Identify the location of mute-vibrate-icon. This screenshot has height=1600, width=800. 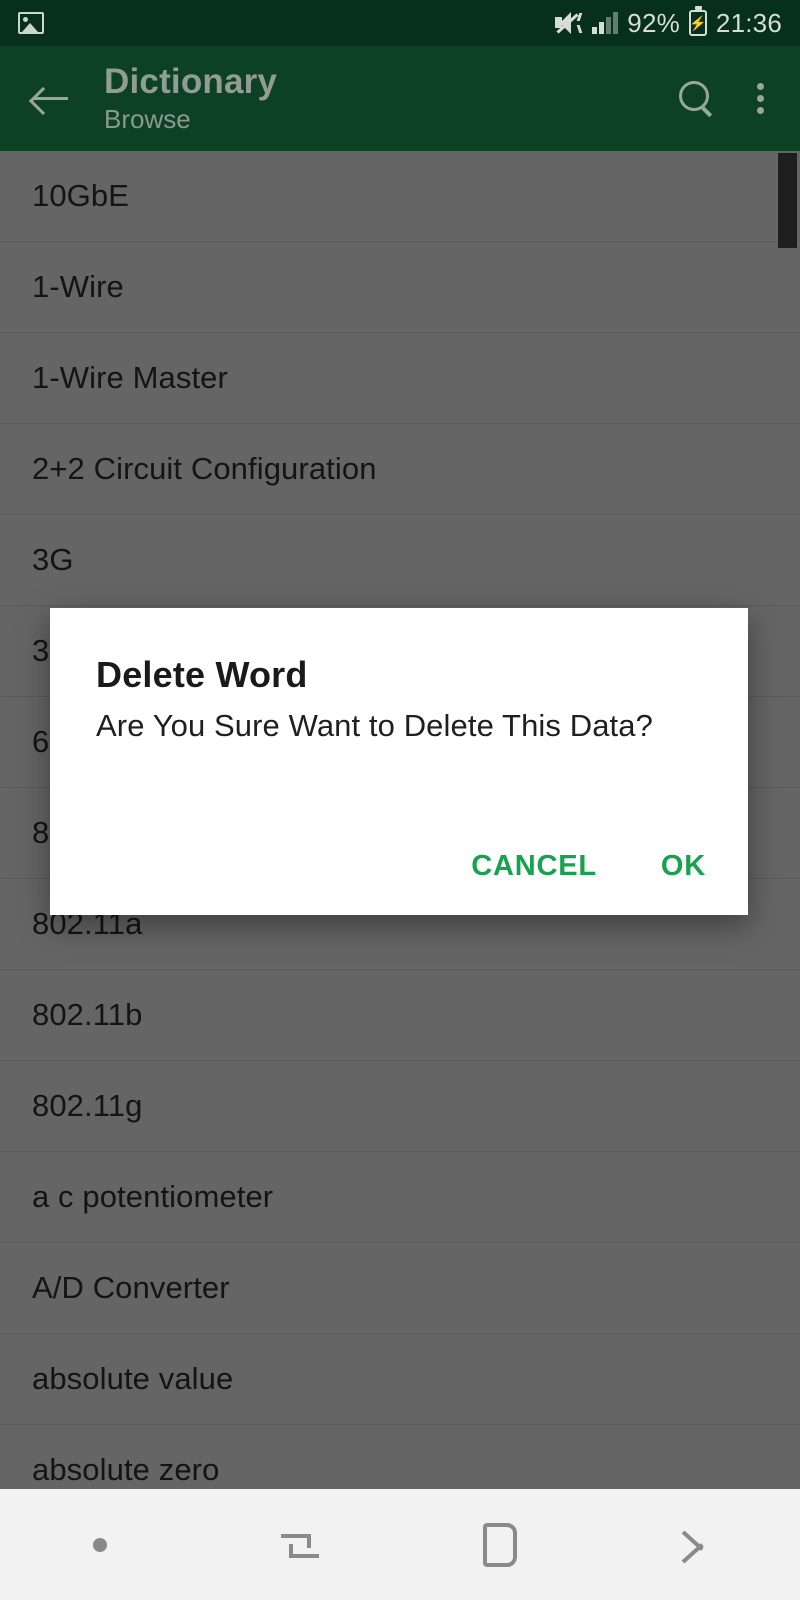
(569, 23).